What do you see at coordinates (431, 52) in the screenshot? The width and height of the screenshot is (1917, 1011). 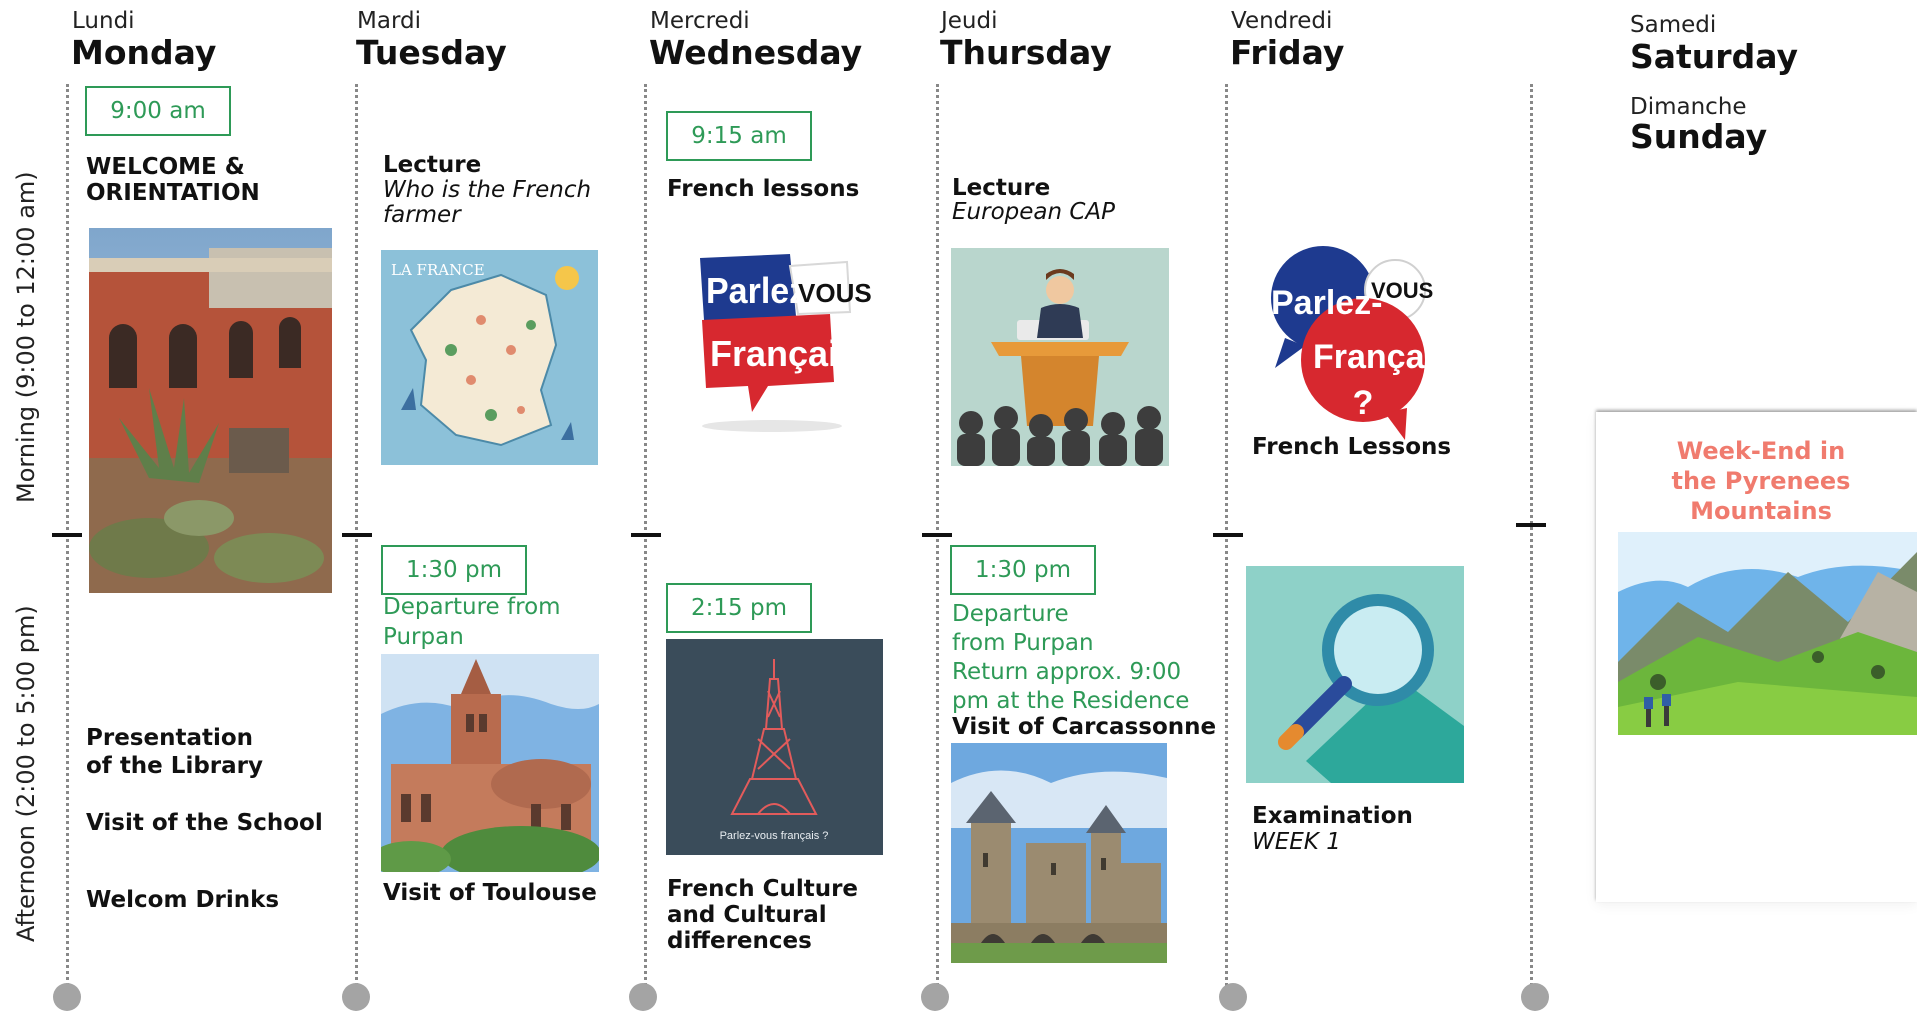 I see `day-en-tuesday: Tuesday` at bounding box center [431, 52].